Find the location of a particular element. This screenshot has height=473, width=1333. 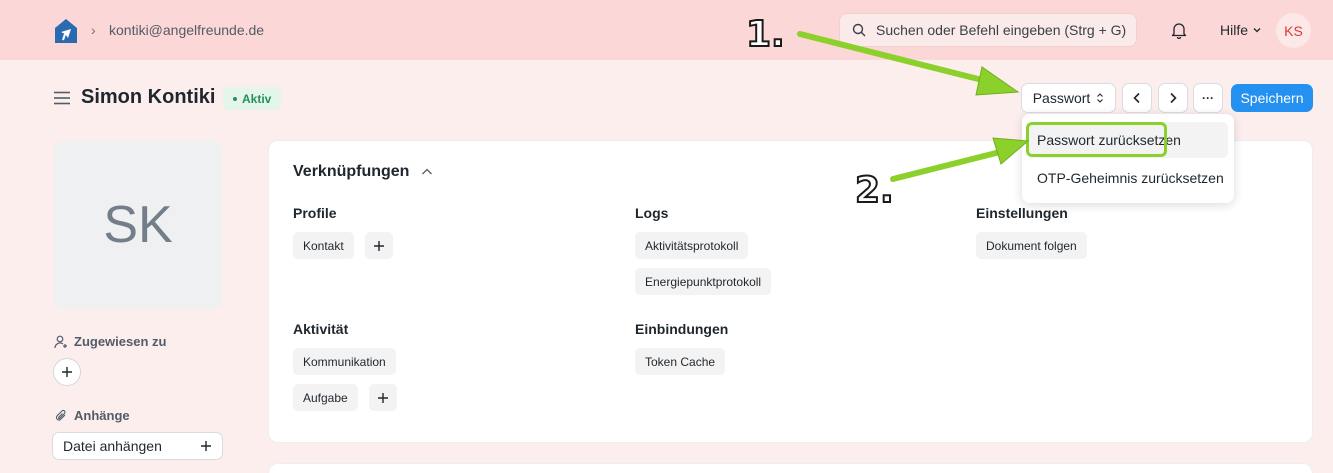

add-assignment-button is located at coordinates (67, 372).